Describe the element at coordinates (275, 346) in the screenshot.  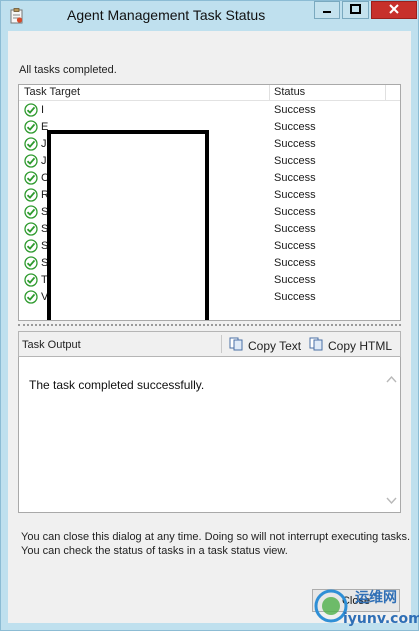
I see `copy-text-label: Copy Text` at that location.